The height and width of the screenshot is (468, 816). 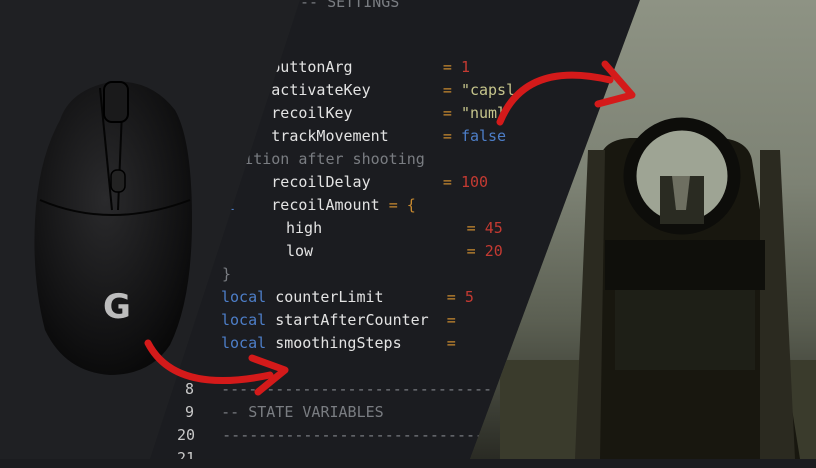 What do you see at coordinates (555, 98) in the screenshot?
I see `arrow-code-to-sight` at bounding box center [555, 98].